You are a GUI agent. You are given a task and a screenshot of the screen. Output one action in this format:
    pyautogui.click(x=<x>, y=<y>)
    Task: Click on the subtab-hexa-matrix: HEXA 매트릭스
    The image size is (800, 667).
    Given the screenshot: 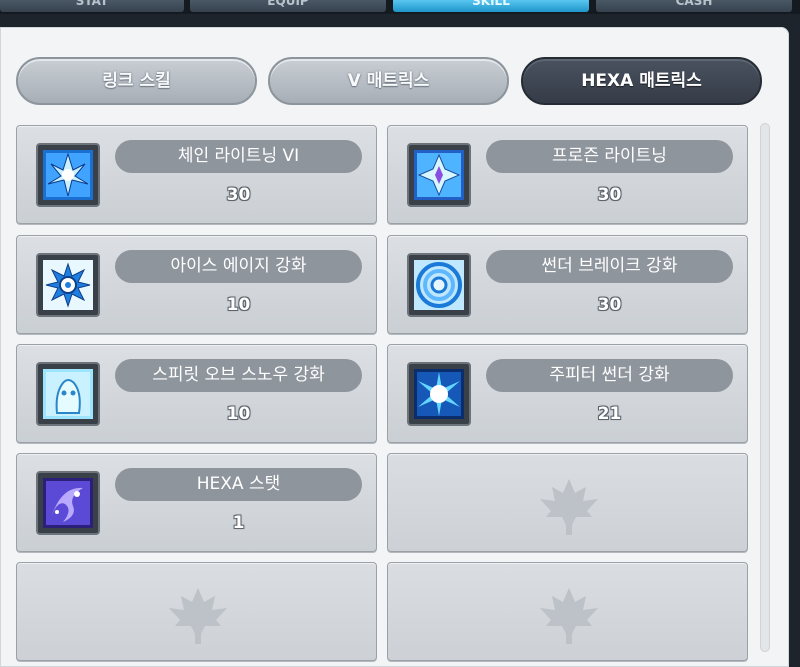 What is the action you would take?
    pyautogui.click(x=641, y=81)
    